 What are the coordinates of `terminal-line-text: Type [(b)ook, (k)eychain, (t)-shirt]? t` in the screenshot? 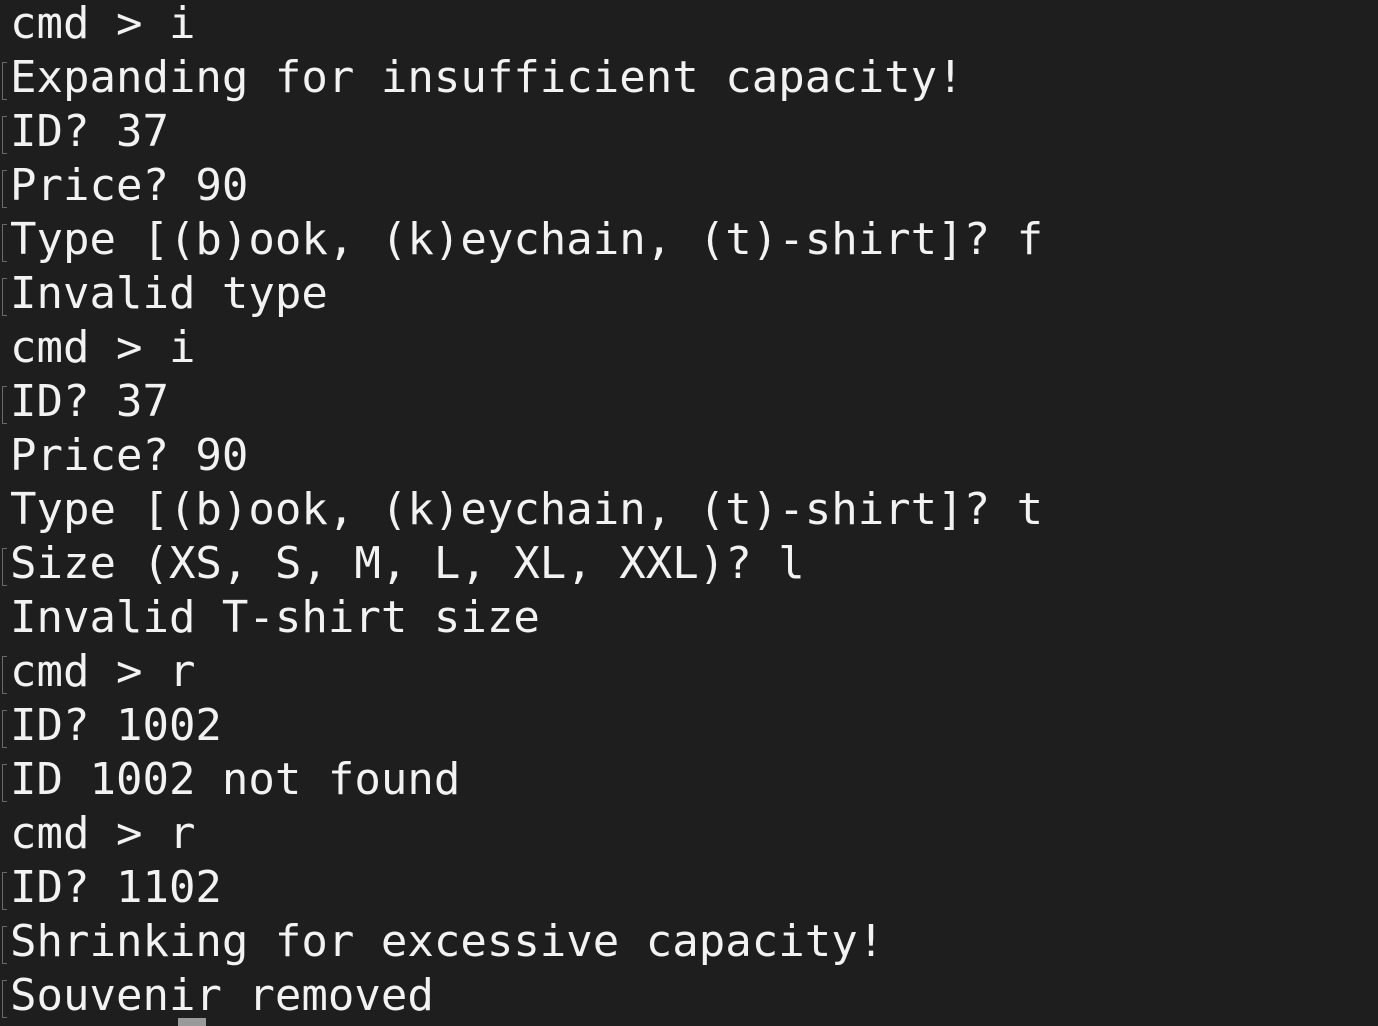 It's located at (527, 509).